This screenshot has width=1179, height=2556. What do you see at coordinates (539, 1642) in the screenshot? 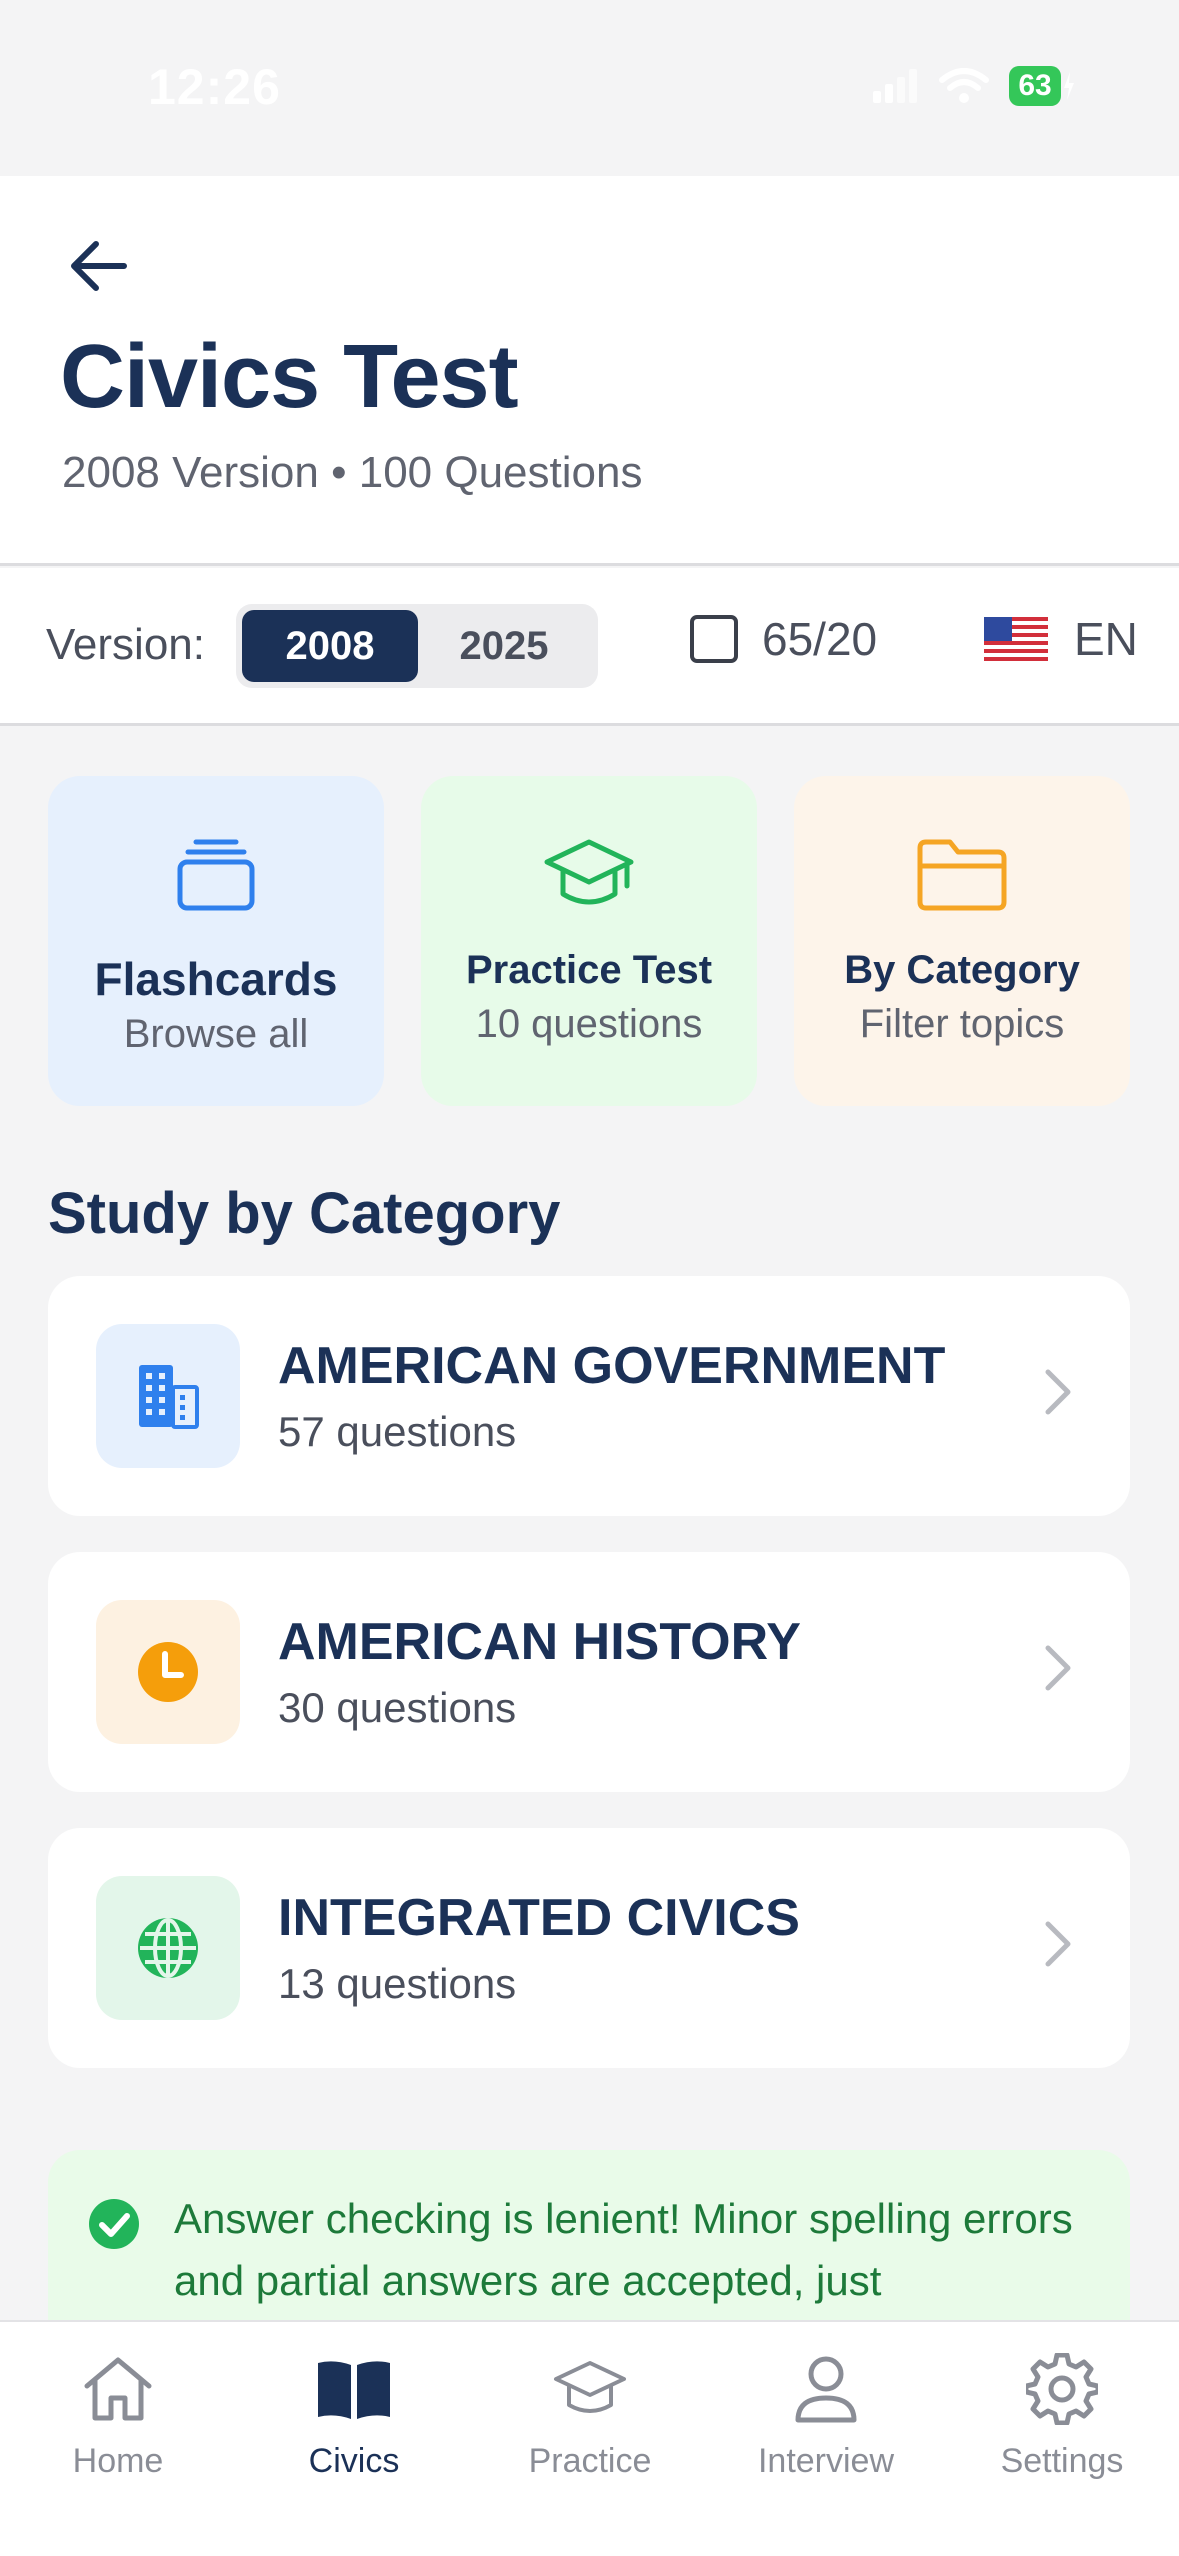
I see `category-name: AMERICAN HISTORY` at bounding box center [539, 1642].